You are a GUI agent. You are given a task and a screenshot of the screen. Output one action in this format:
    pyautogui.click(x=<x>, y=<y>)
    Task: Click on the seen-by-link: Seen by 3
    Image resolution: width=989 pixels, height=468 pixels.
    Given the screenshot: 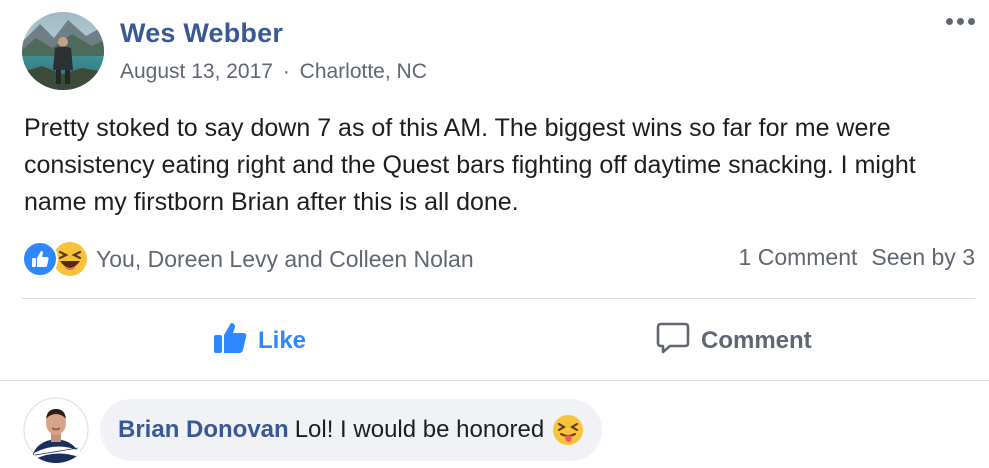 What is the action you would take?
    pyautogui.click(x=923, y=257)
    